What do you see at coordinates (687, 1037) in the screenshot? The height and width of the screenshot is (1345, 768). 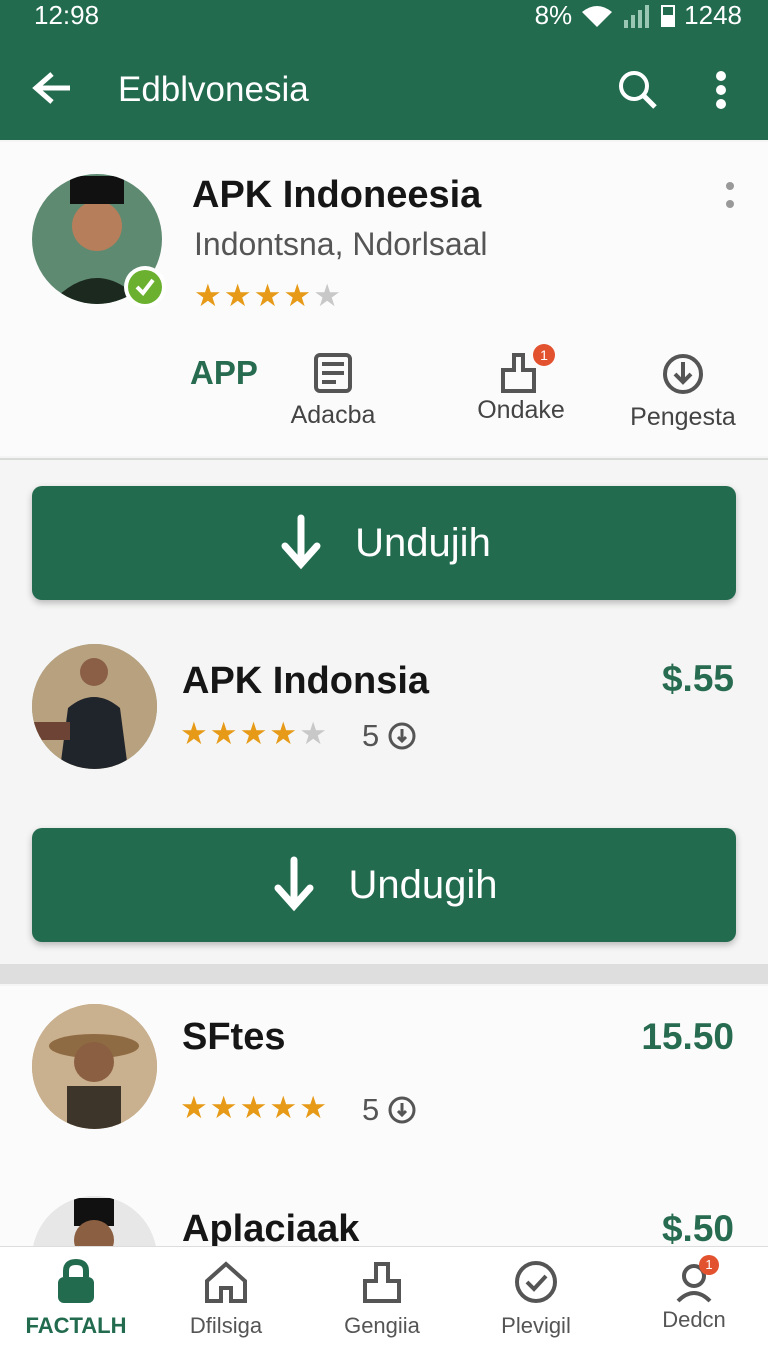 I see `list-item-price: 15.50` at bounding box center [687, 1037].